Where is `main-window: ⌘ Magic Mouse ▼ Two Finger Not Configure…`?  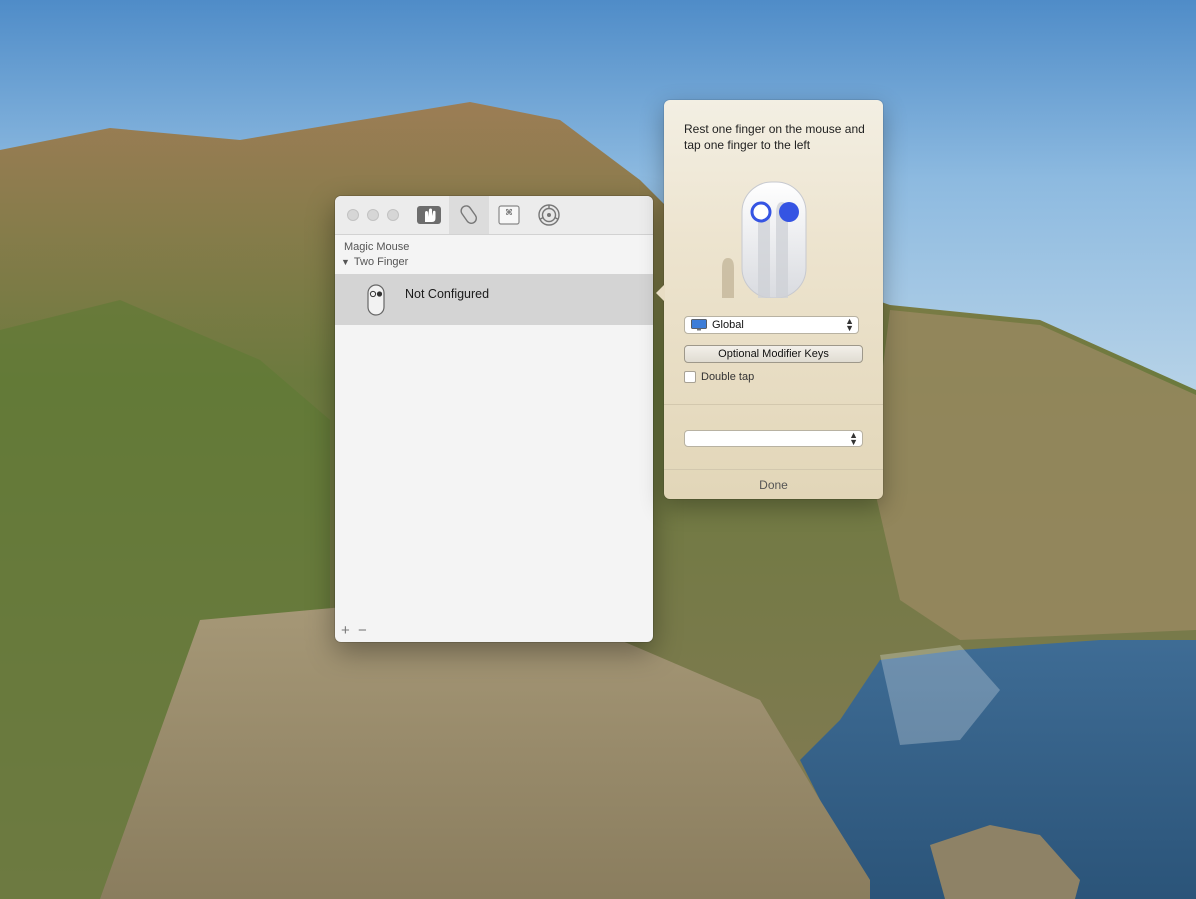
main-window: ⌘ Magic Mouse ▼ Two Finger Not Configure… is located at coordinates (494, 419).